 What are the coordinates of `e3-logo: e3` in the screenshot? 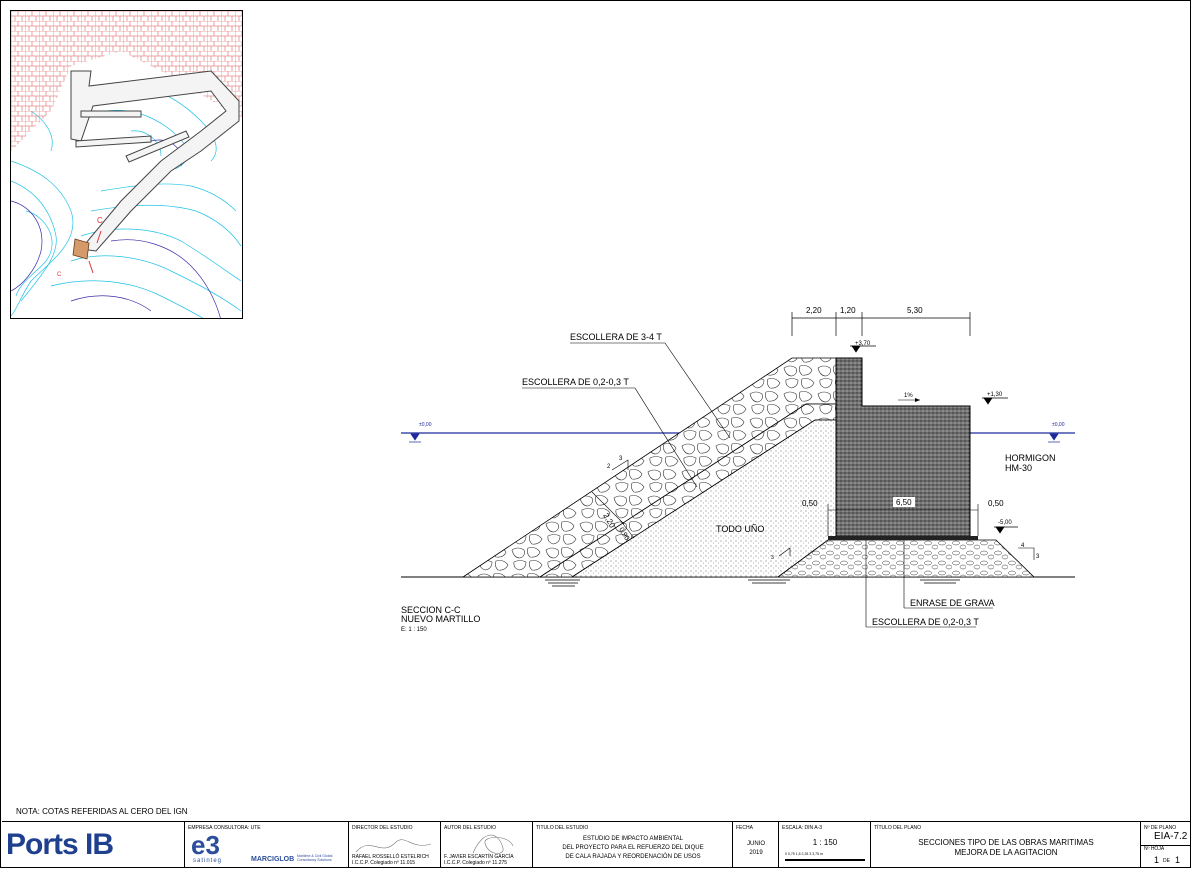 It's located at (205, 845).